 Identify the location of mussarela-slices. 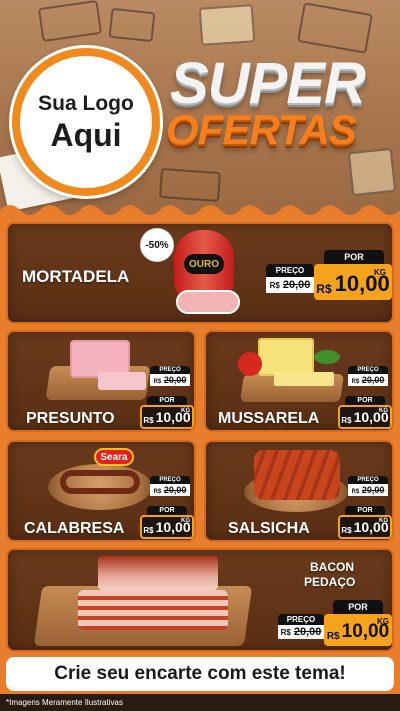
(304, 379).